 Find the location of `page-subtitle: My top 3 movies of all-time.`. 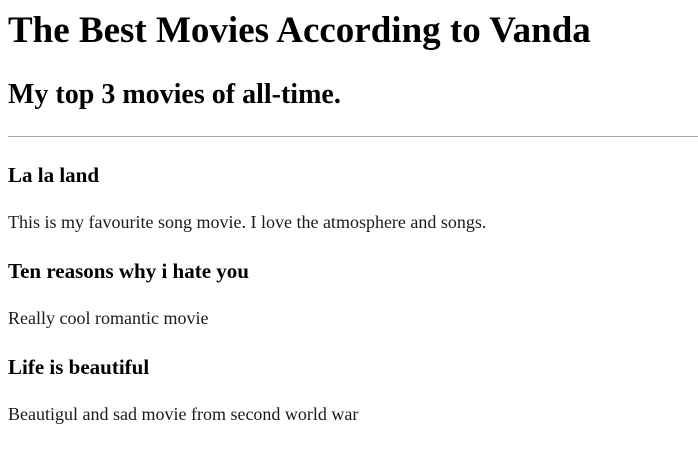

page-subtitle: My top 3 movies of all-time. is located at coordinates (174, 94).